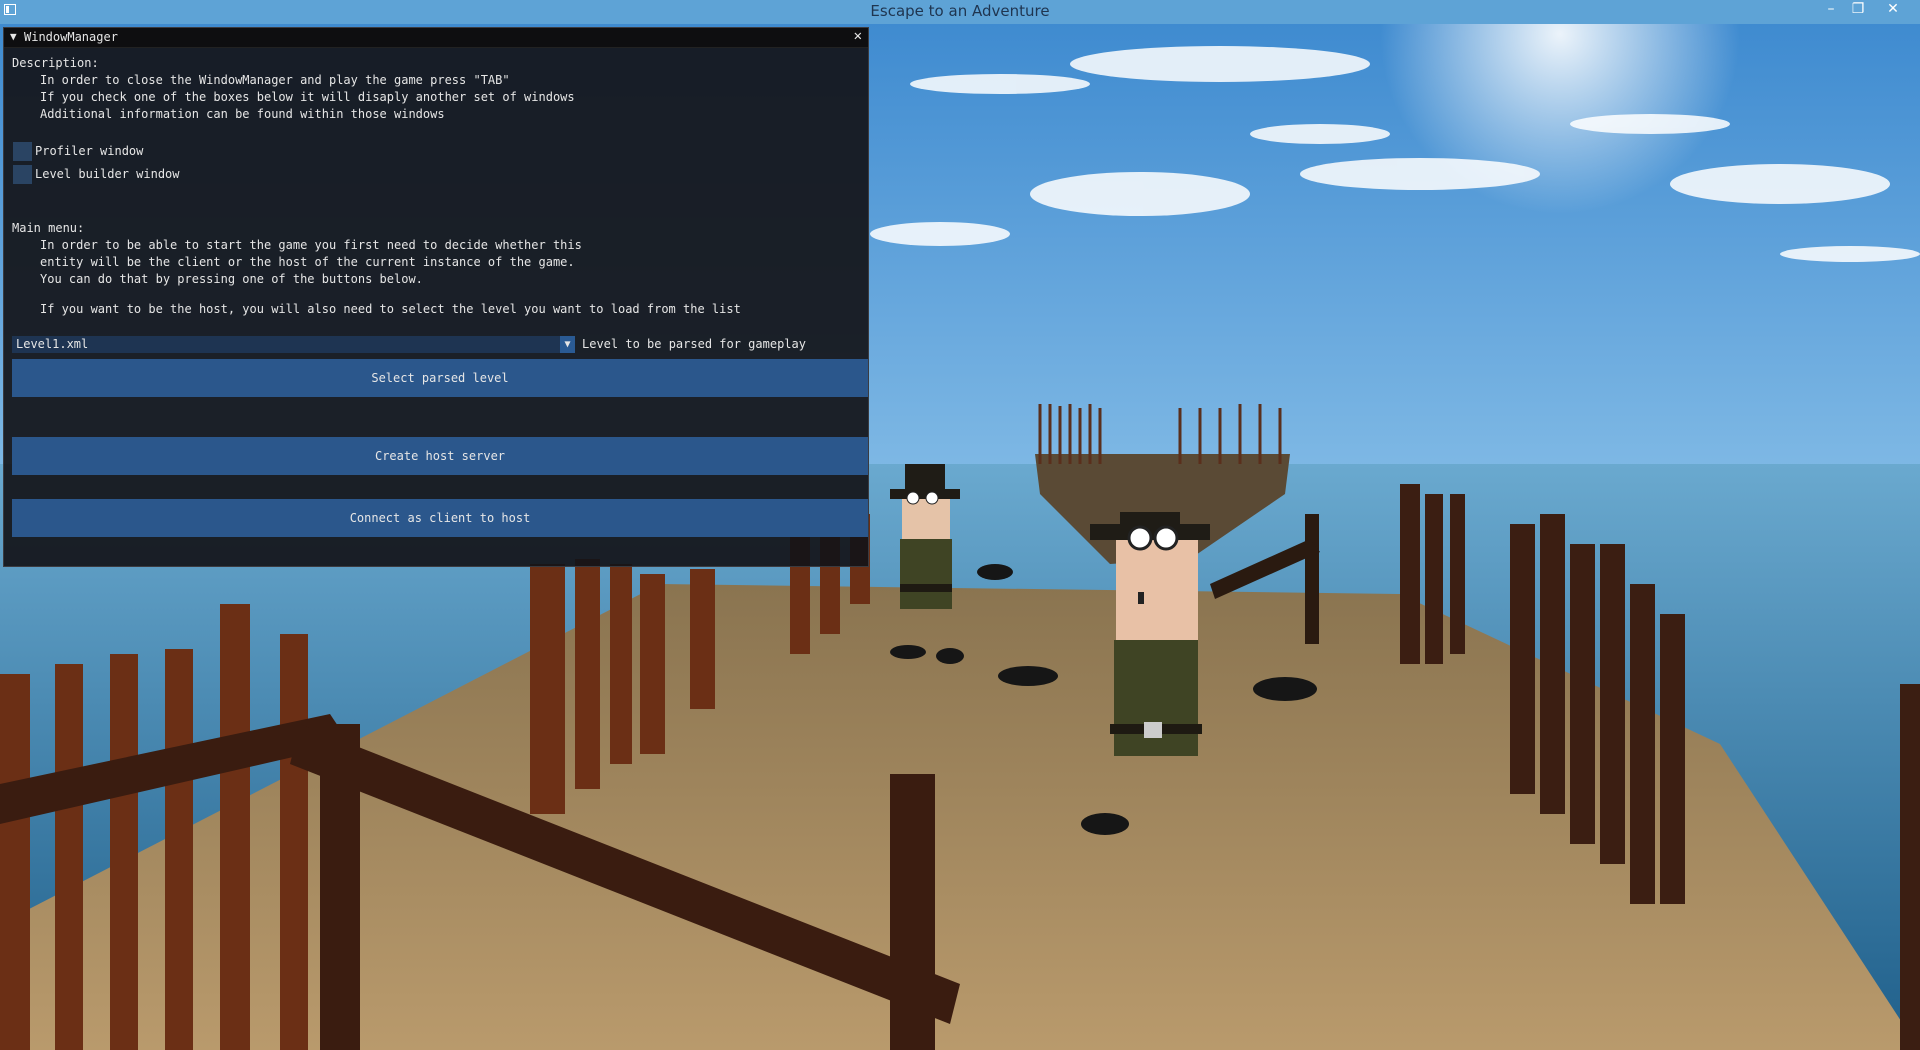 This screenshot has width=1920, height=1050. I want to click on profiler-window-label: Profiler window, so click(89, 151).